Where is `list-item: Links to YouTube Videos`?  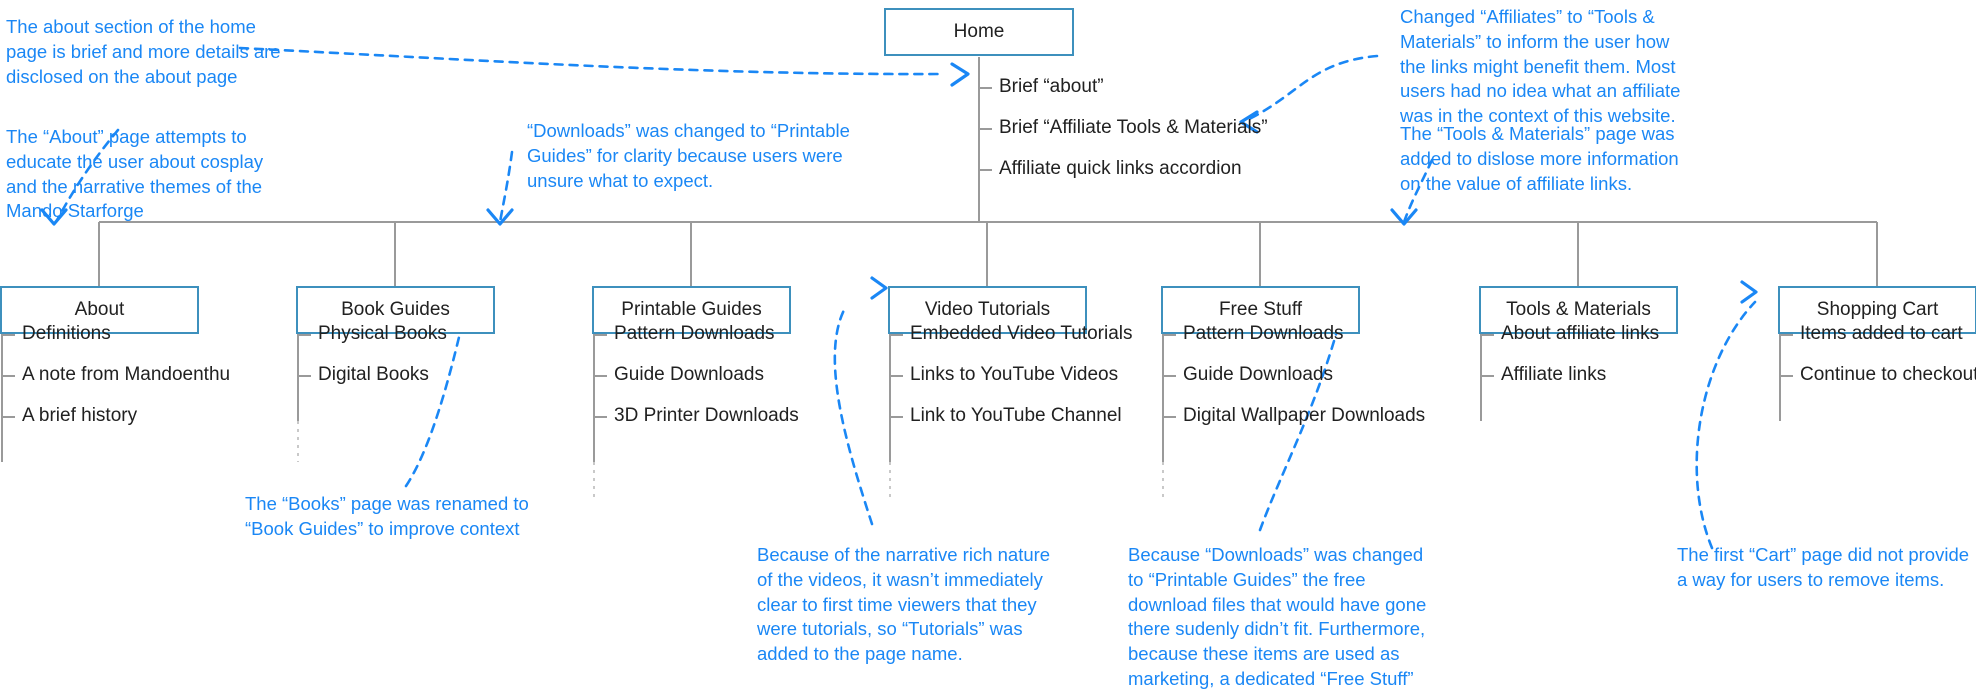
list-item: Links to YouTube Videos is located at coordinates (1011, 374).